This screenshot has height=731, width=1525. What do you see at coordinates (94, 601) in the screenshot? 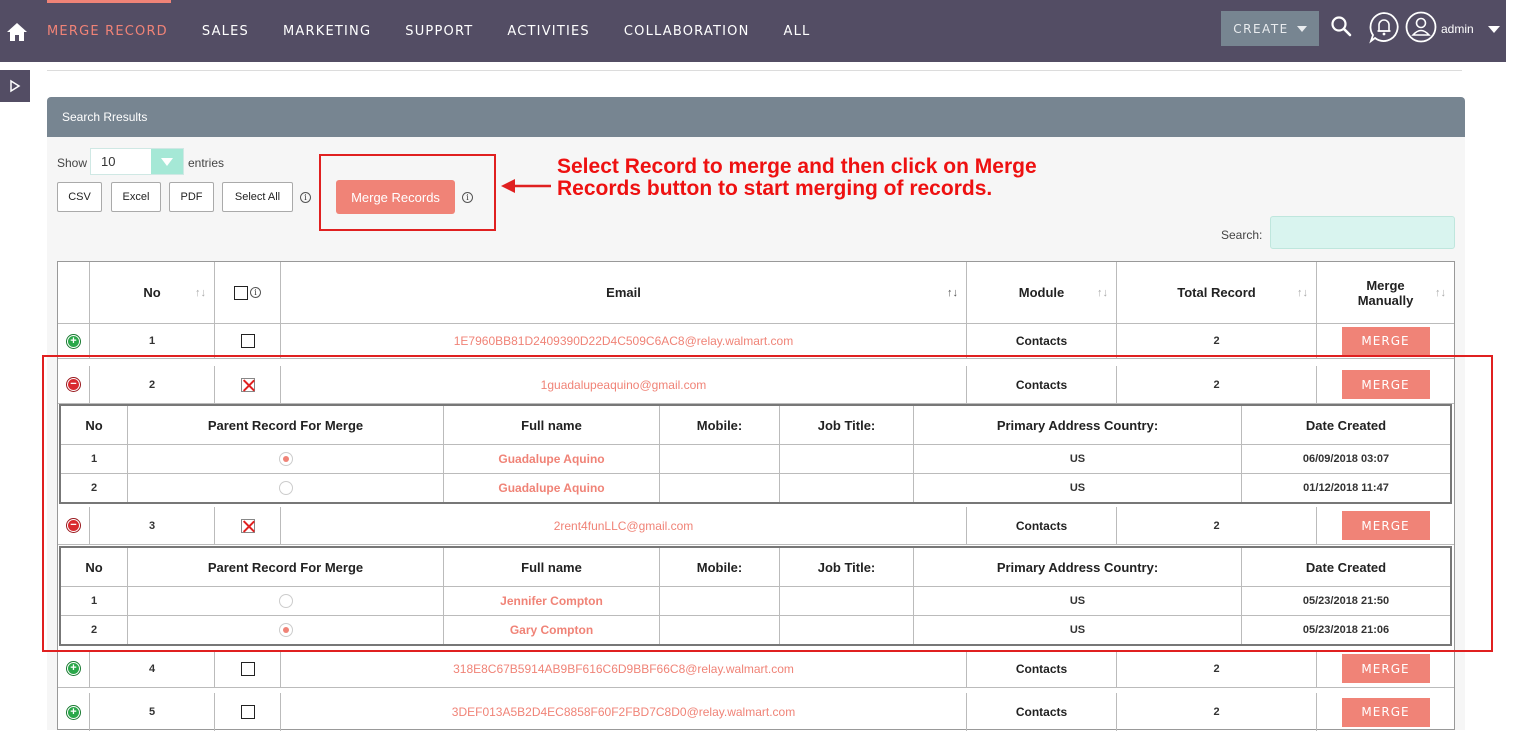
I see `detail-no: 1` at bounding box center [94, 601].